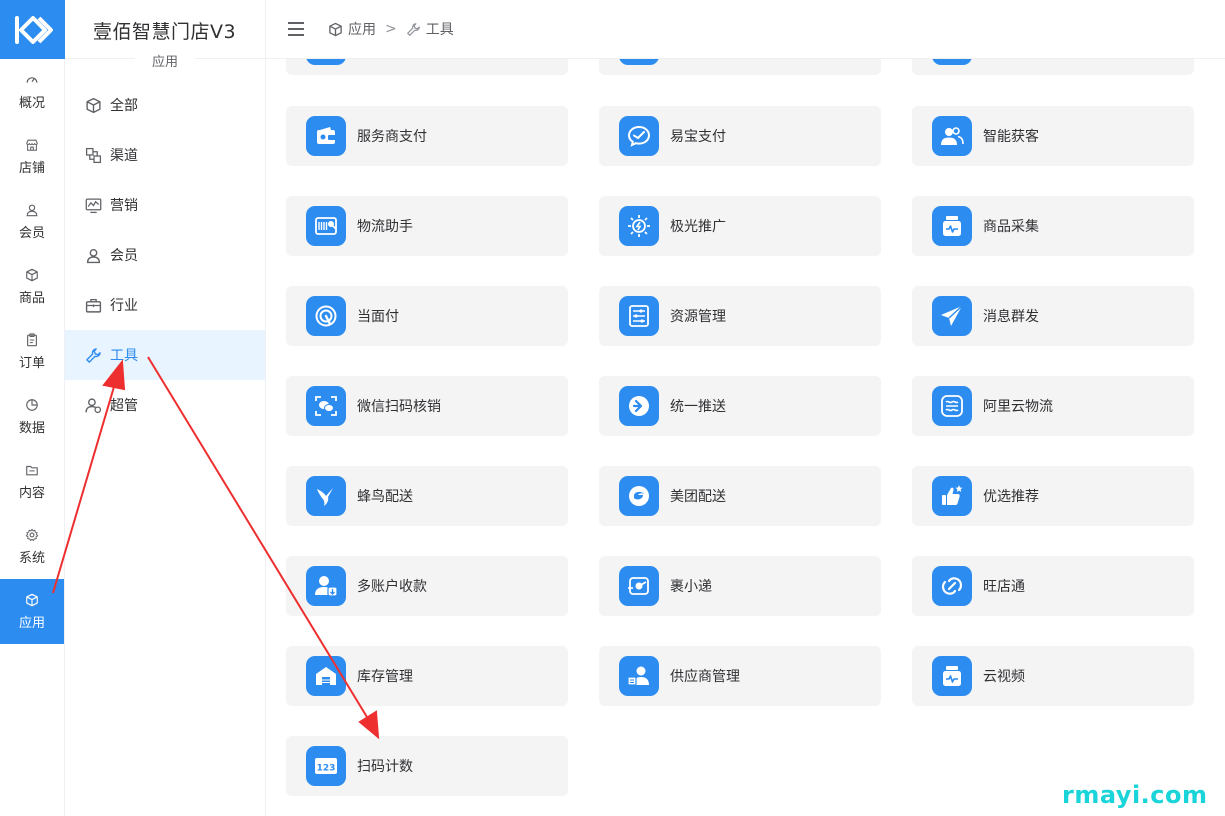 This screenshot has height=816, width=1225. Describe the element at coordinates (32, 221) in the screenshot. I see `rail-item-3: 会员` at that location.